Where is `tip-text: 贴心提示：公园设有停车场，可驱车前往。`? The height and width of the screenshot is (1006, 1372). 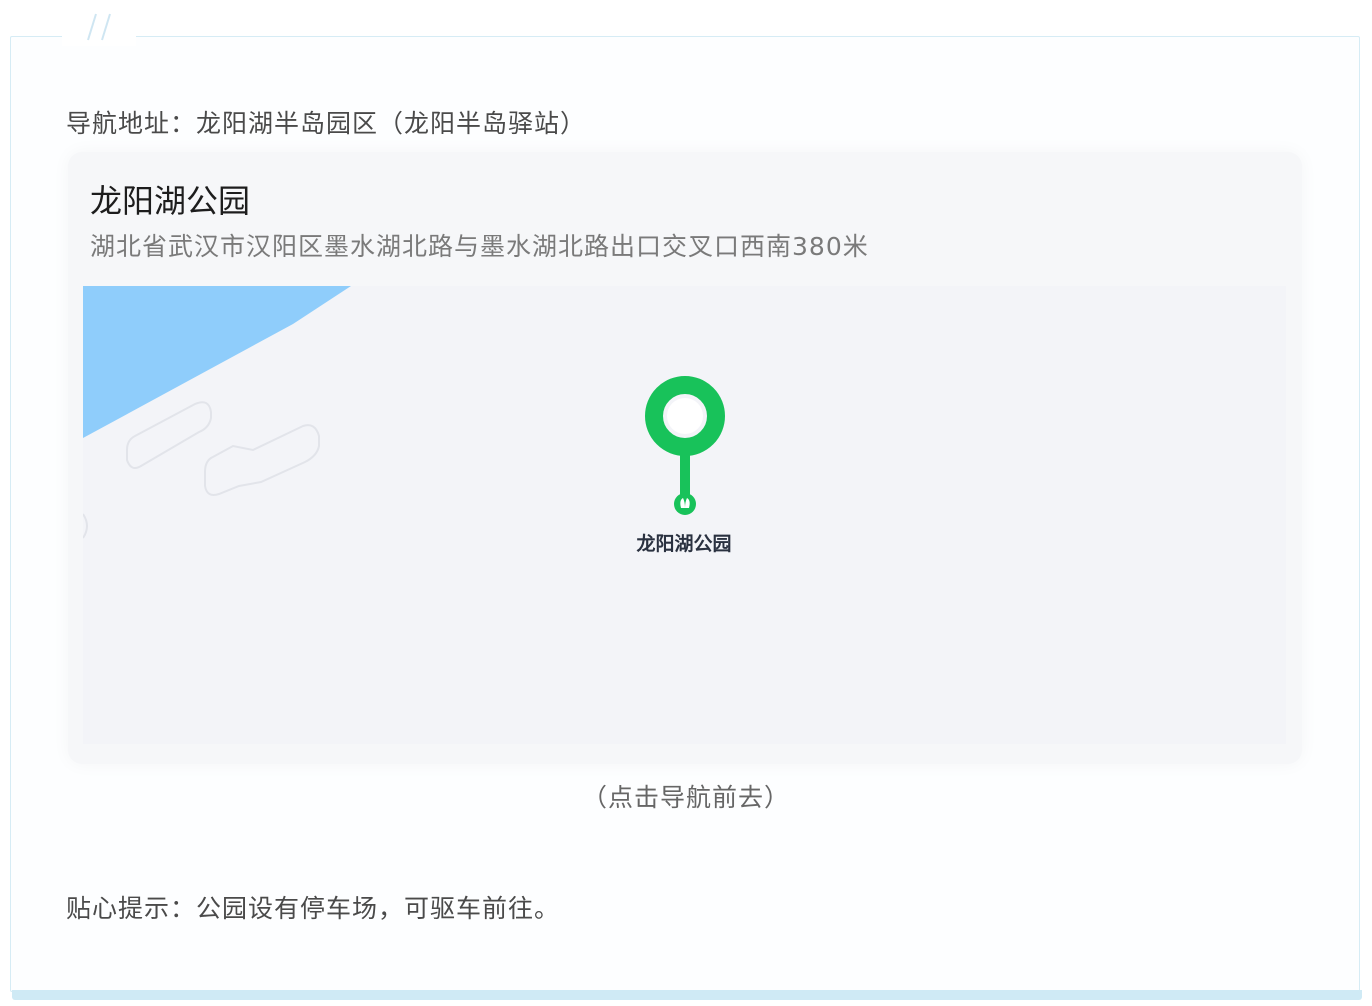
tip-text: 贴心提示：公园设有停车场，可驱车前往。 is located at coordinates (313, 908).